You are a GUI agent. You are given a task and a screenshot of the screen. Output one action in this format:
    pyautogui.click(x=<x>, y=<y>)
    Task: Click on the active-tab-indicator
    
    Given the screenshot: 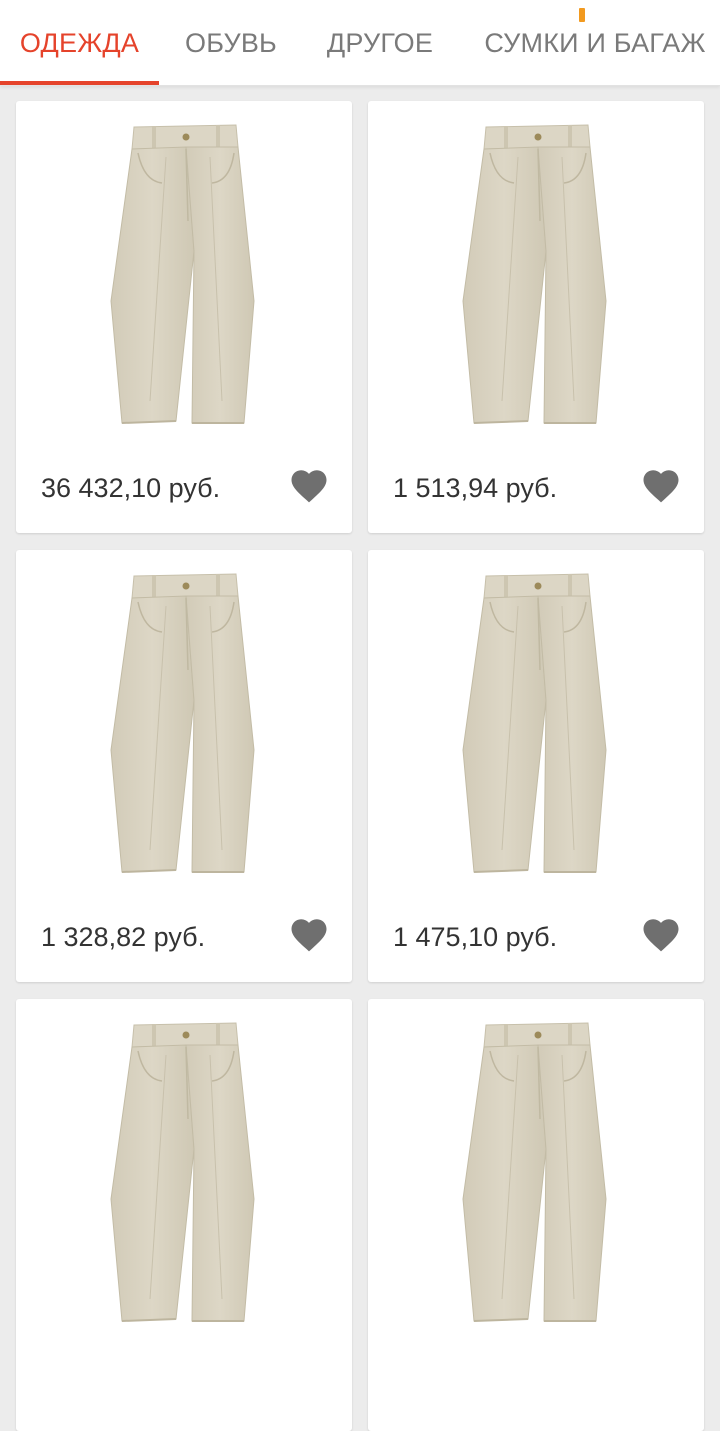 What is the action you would take?
    pyautogui.click(x=79, y=83)
    